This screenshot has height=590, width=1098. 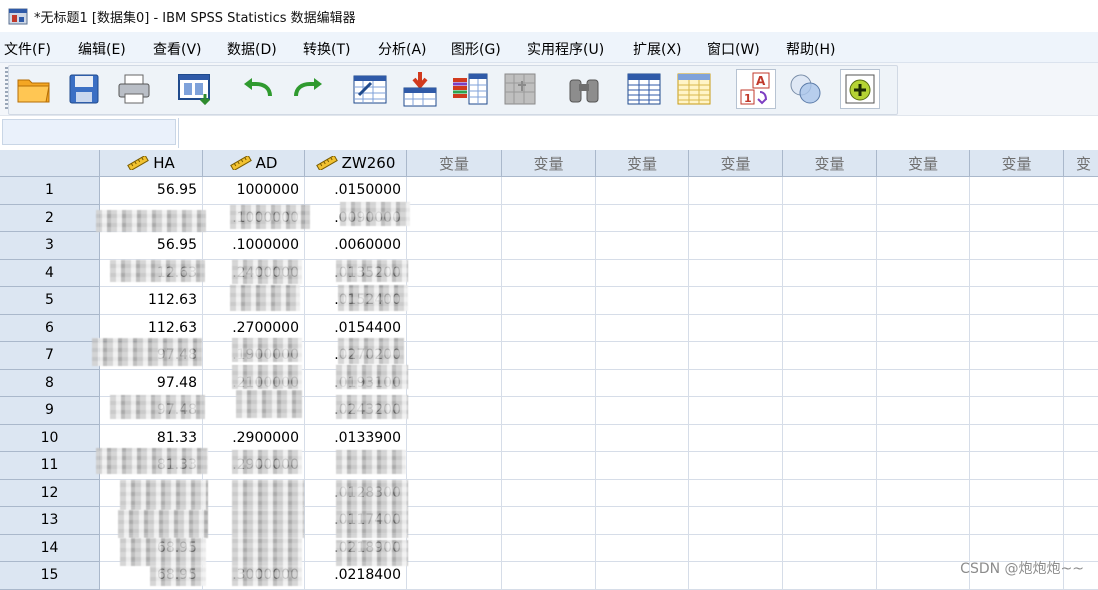 What do you see at coordinates (254, 328) in the screenshot?
I see `data-cell: .2700000` at bounding box center [254, 328].